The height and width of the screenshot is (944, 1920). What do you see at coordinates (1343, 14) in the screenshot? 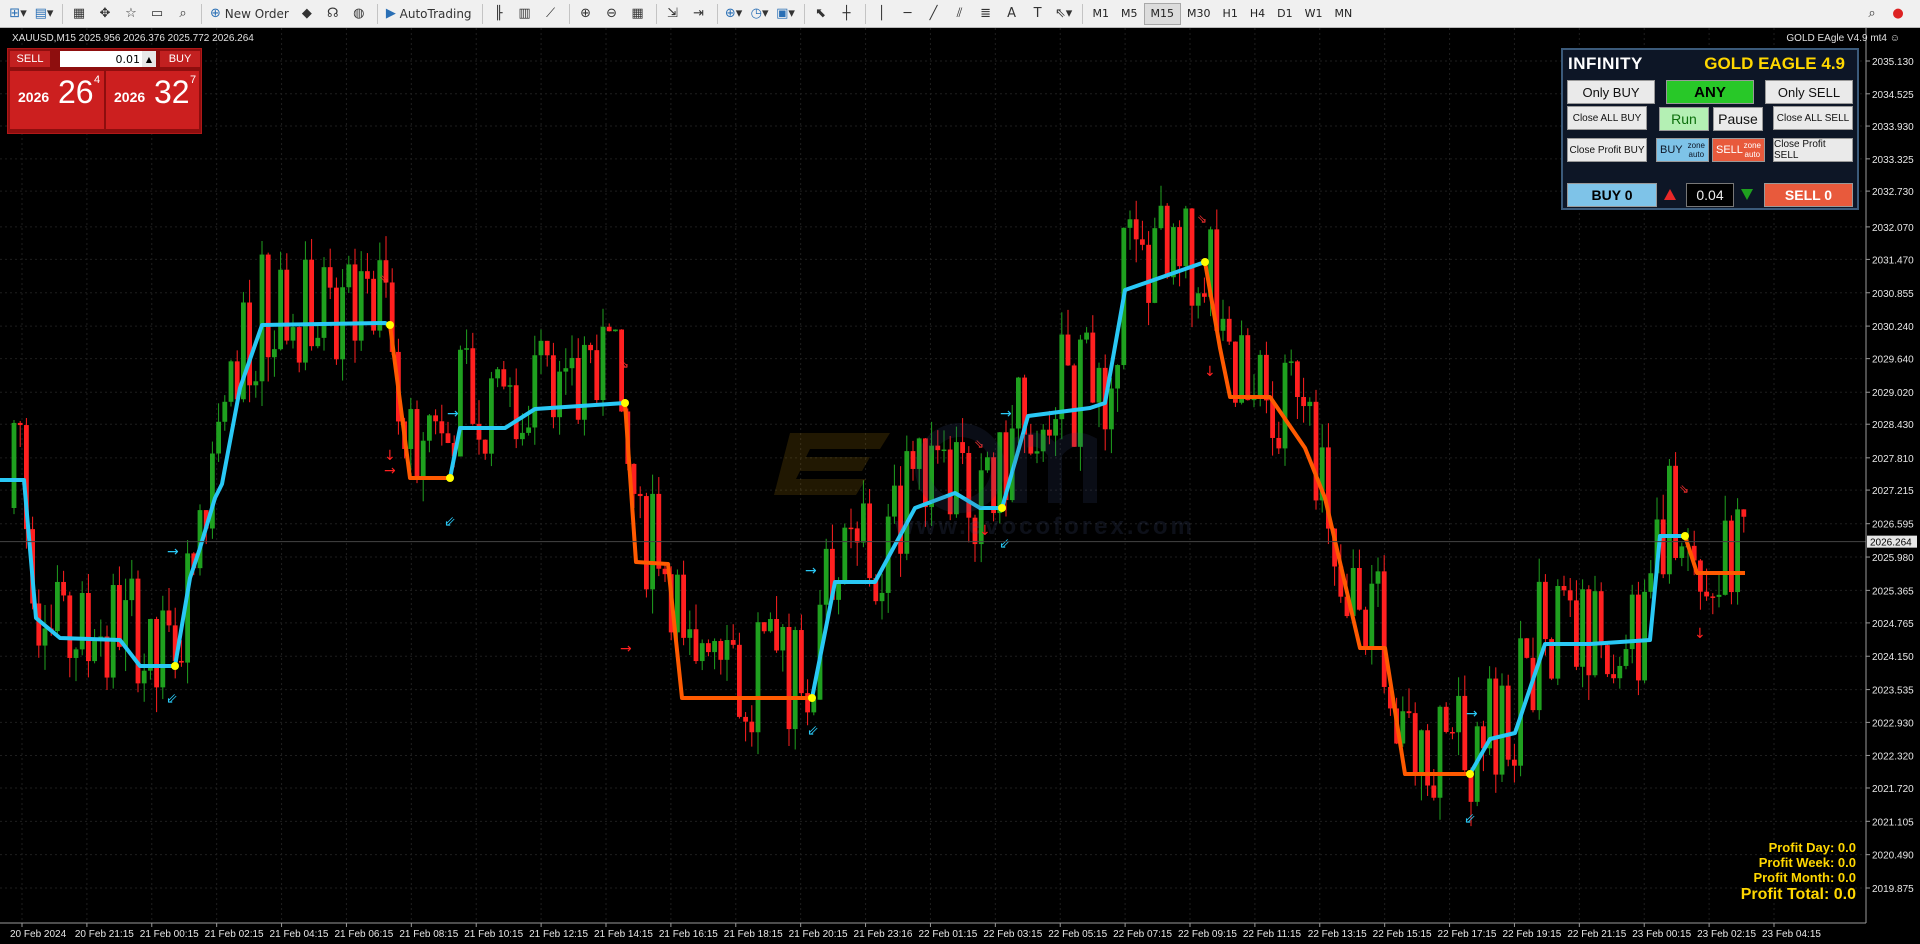
I see `tf-mn: MN` at bounding box center [1343, 14].